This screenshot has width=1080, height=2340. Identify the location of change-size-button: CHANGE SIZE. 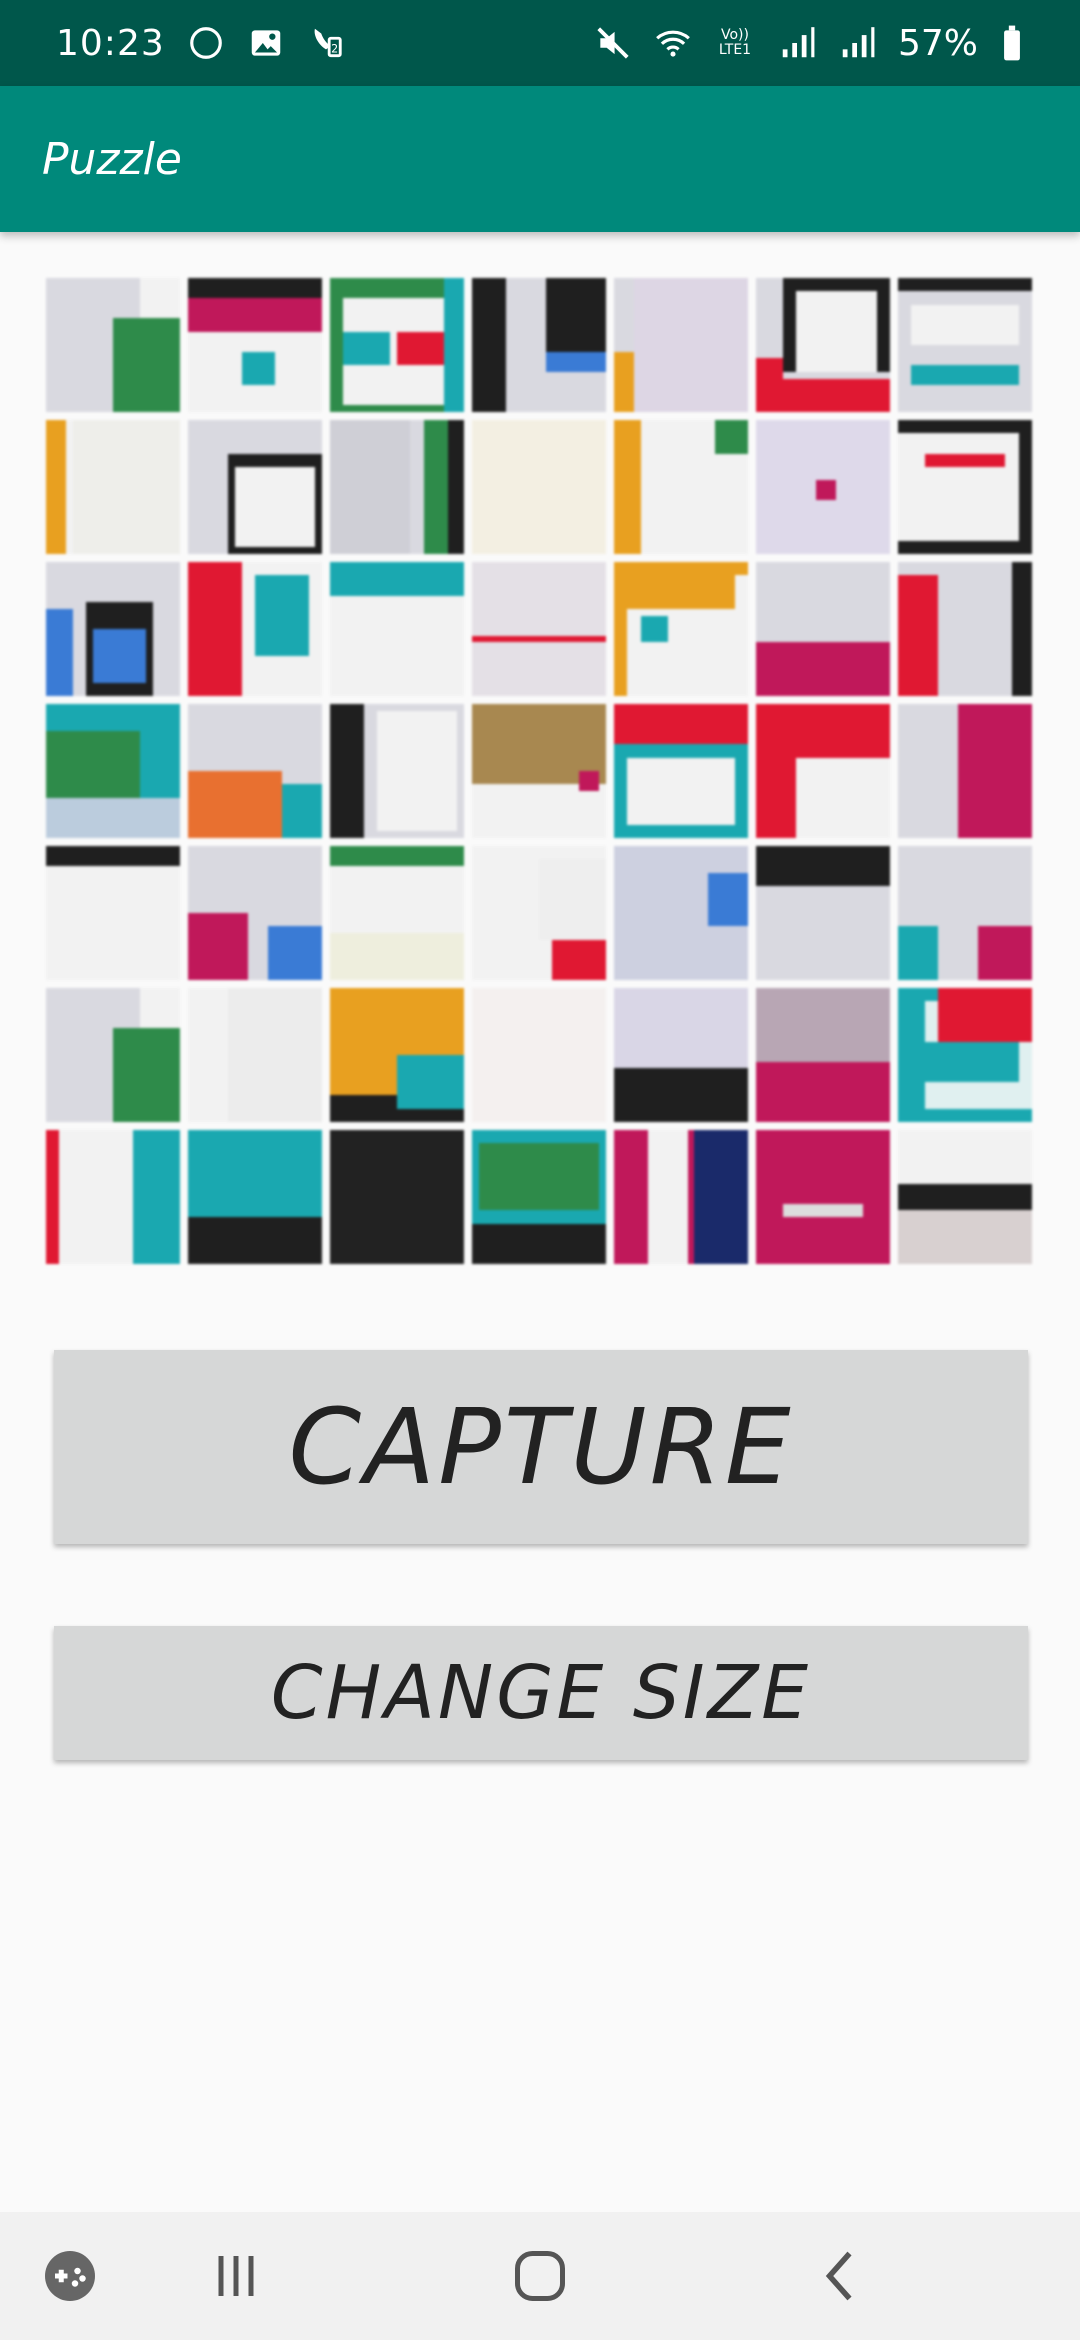
(541, 1693).